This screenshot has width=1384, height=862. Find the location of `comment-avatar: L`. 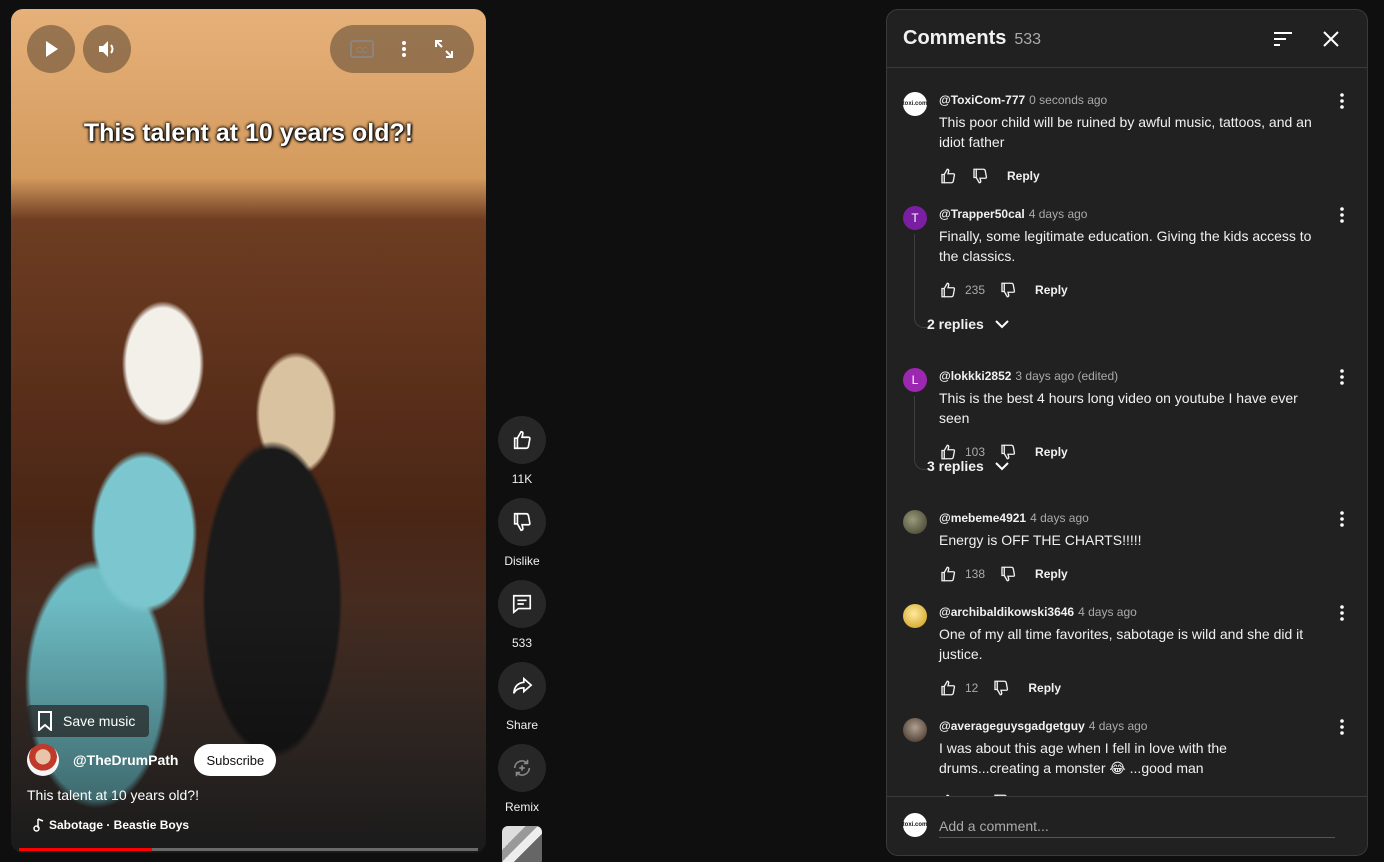

comment-avatar: L is located at coordinates (915, 380).